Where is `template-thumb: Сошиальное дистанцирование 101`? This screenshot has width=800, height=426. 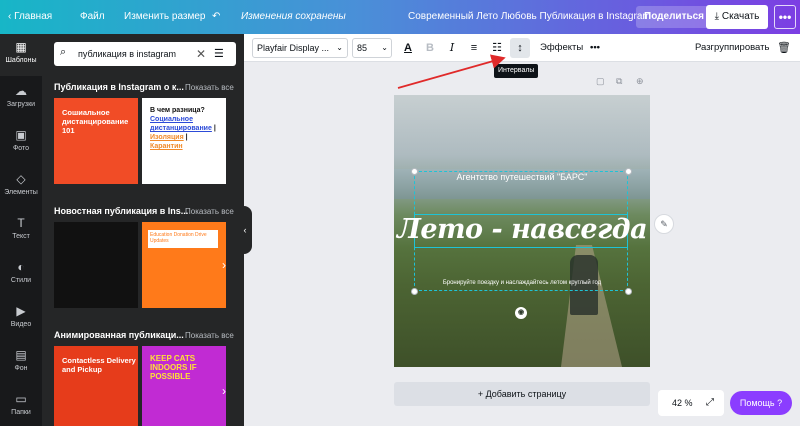
template-thumb: Сошиальное дистанцирование 101 is located at coordinates (96, 141).